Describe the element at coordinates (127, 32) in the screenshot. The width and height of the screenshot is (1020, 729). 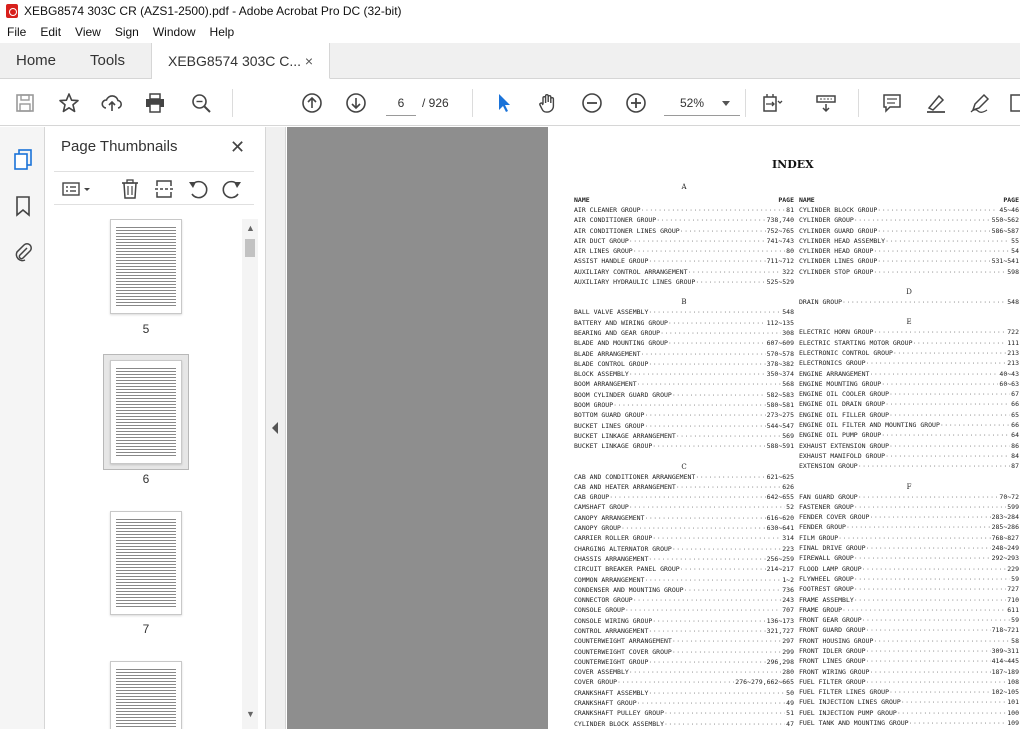
I see `menu-sign: Sign` at that location.